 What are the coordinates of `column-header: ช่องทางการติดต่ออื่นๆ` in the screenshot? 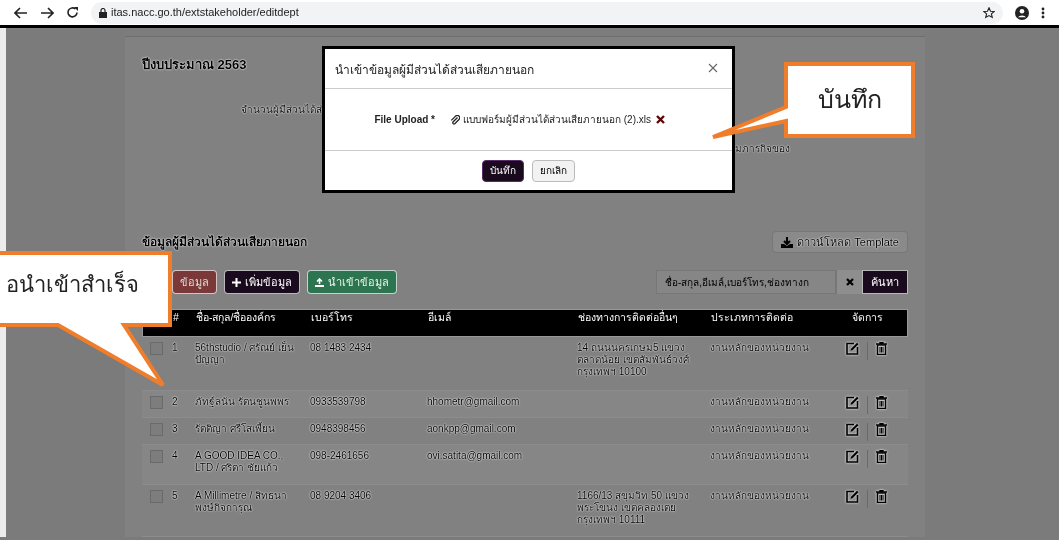 It's located at (628, 317).